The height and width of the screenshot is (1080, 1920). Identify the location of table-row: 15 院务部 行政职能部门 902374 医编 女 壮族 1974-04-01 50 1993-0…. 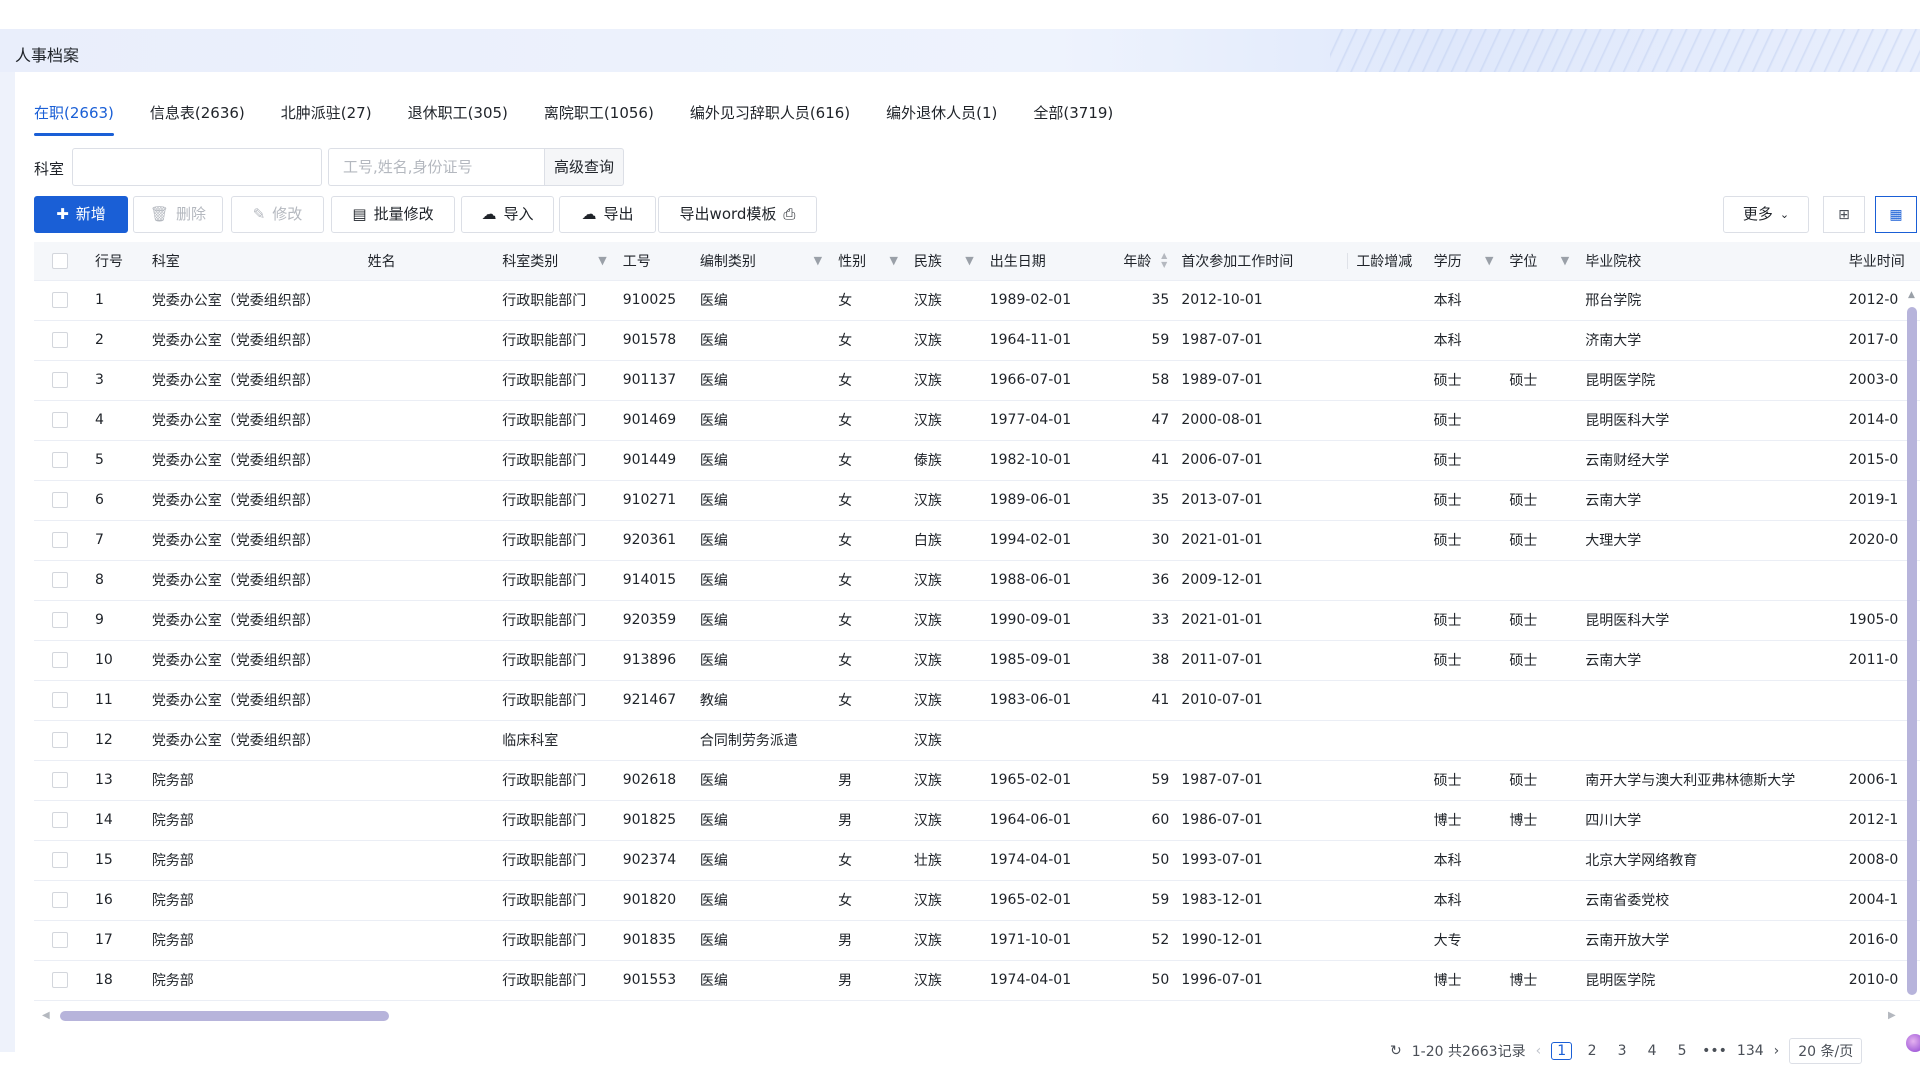
(977, 860).